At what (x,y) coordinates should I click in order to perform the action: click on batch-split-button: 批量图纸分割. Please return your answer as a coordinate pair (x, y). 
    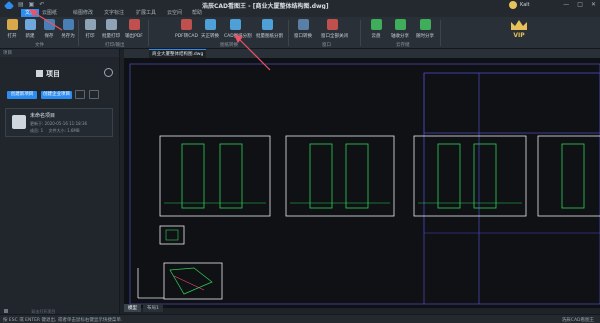
    Looking at the image, I should click on (269, 29).